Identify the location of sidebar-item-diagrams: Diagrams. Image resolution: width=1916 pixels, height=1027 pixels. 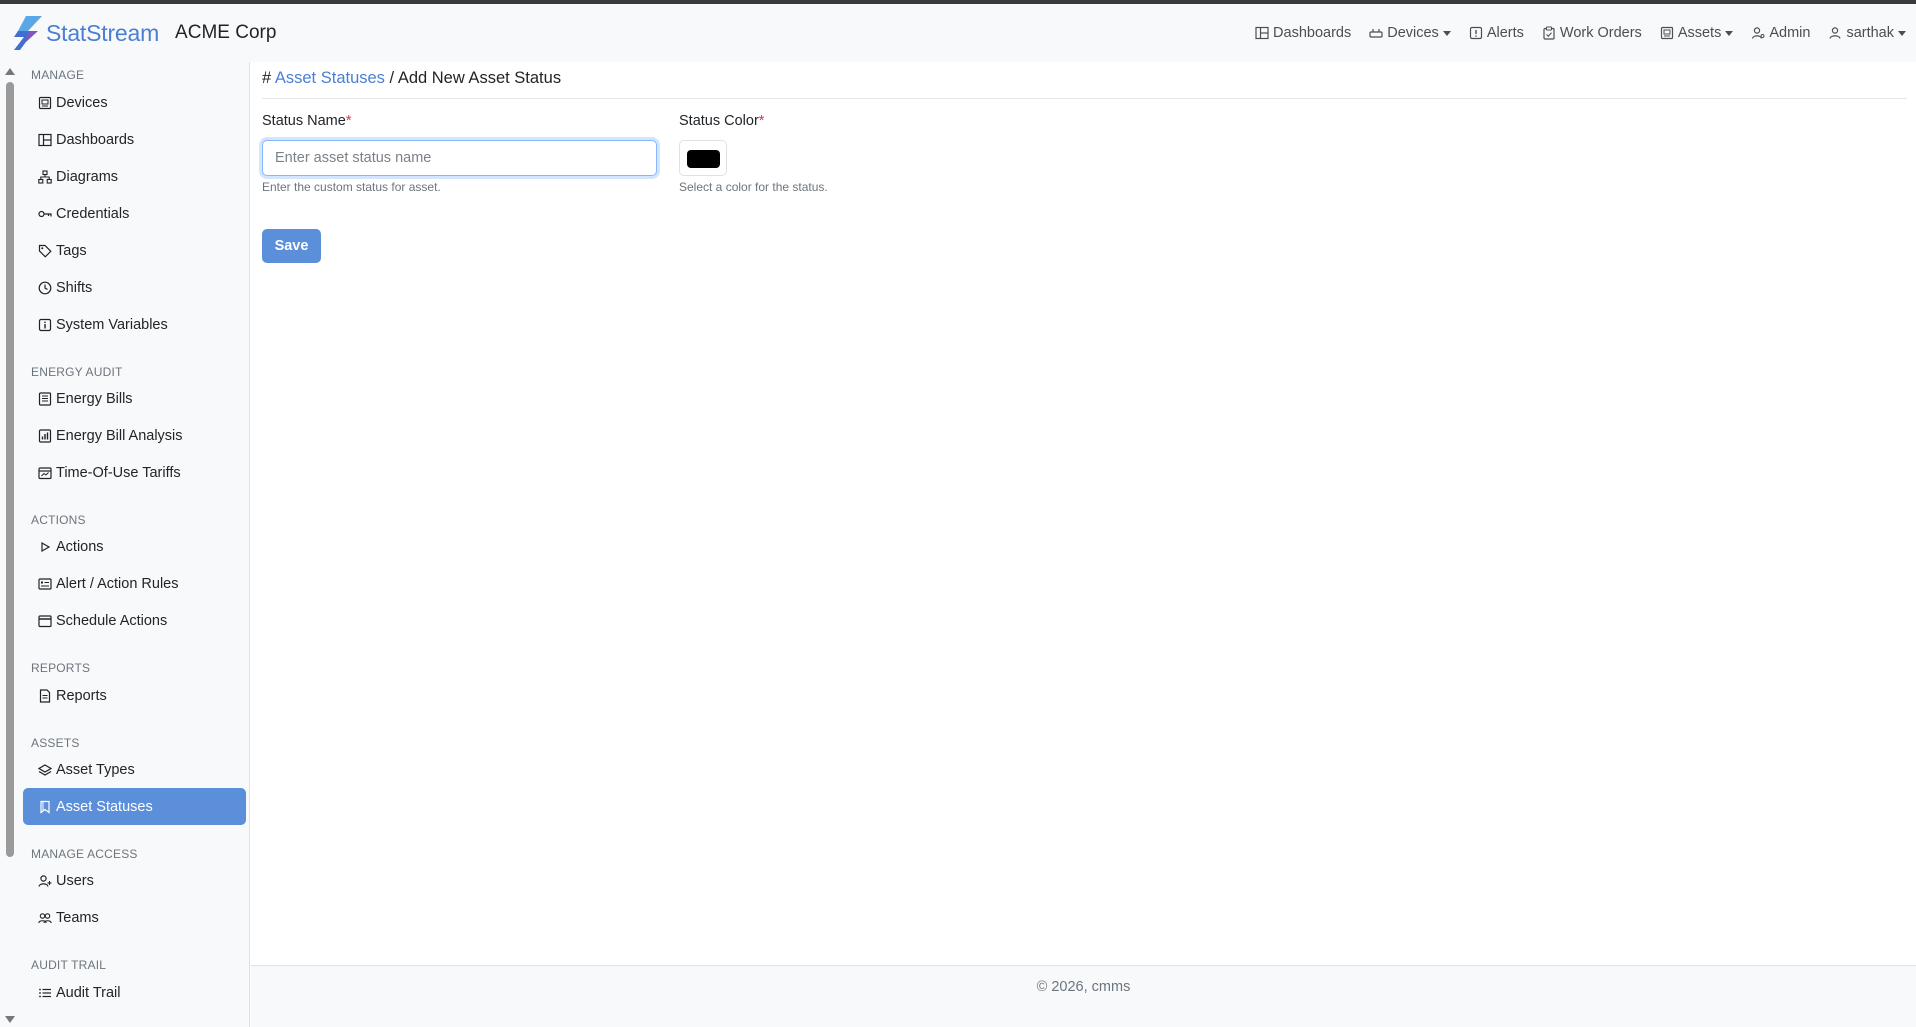
(134, 176).